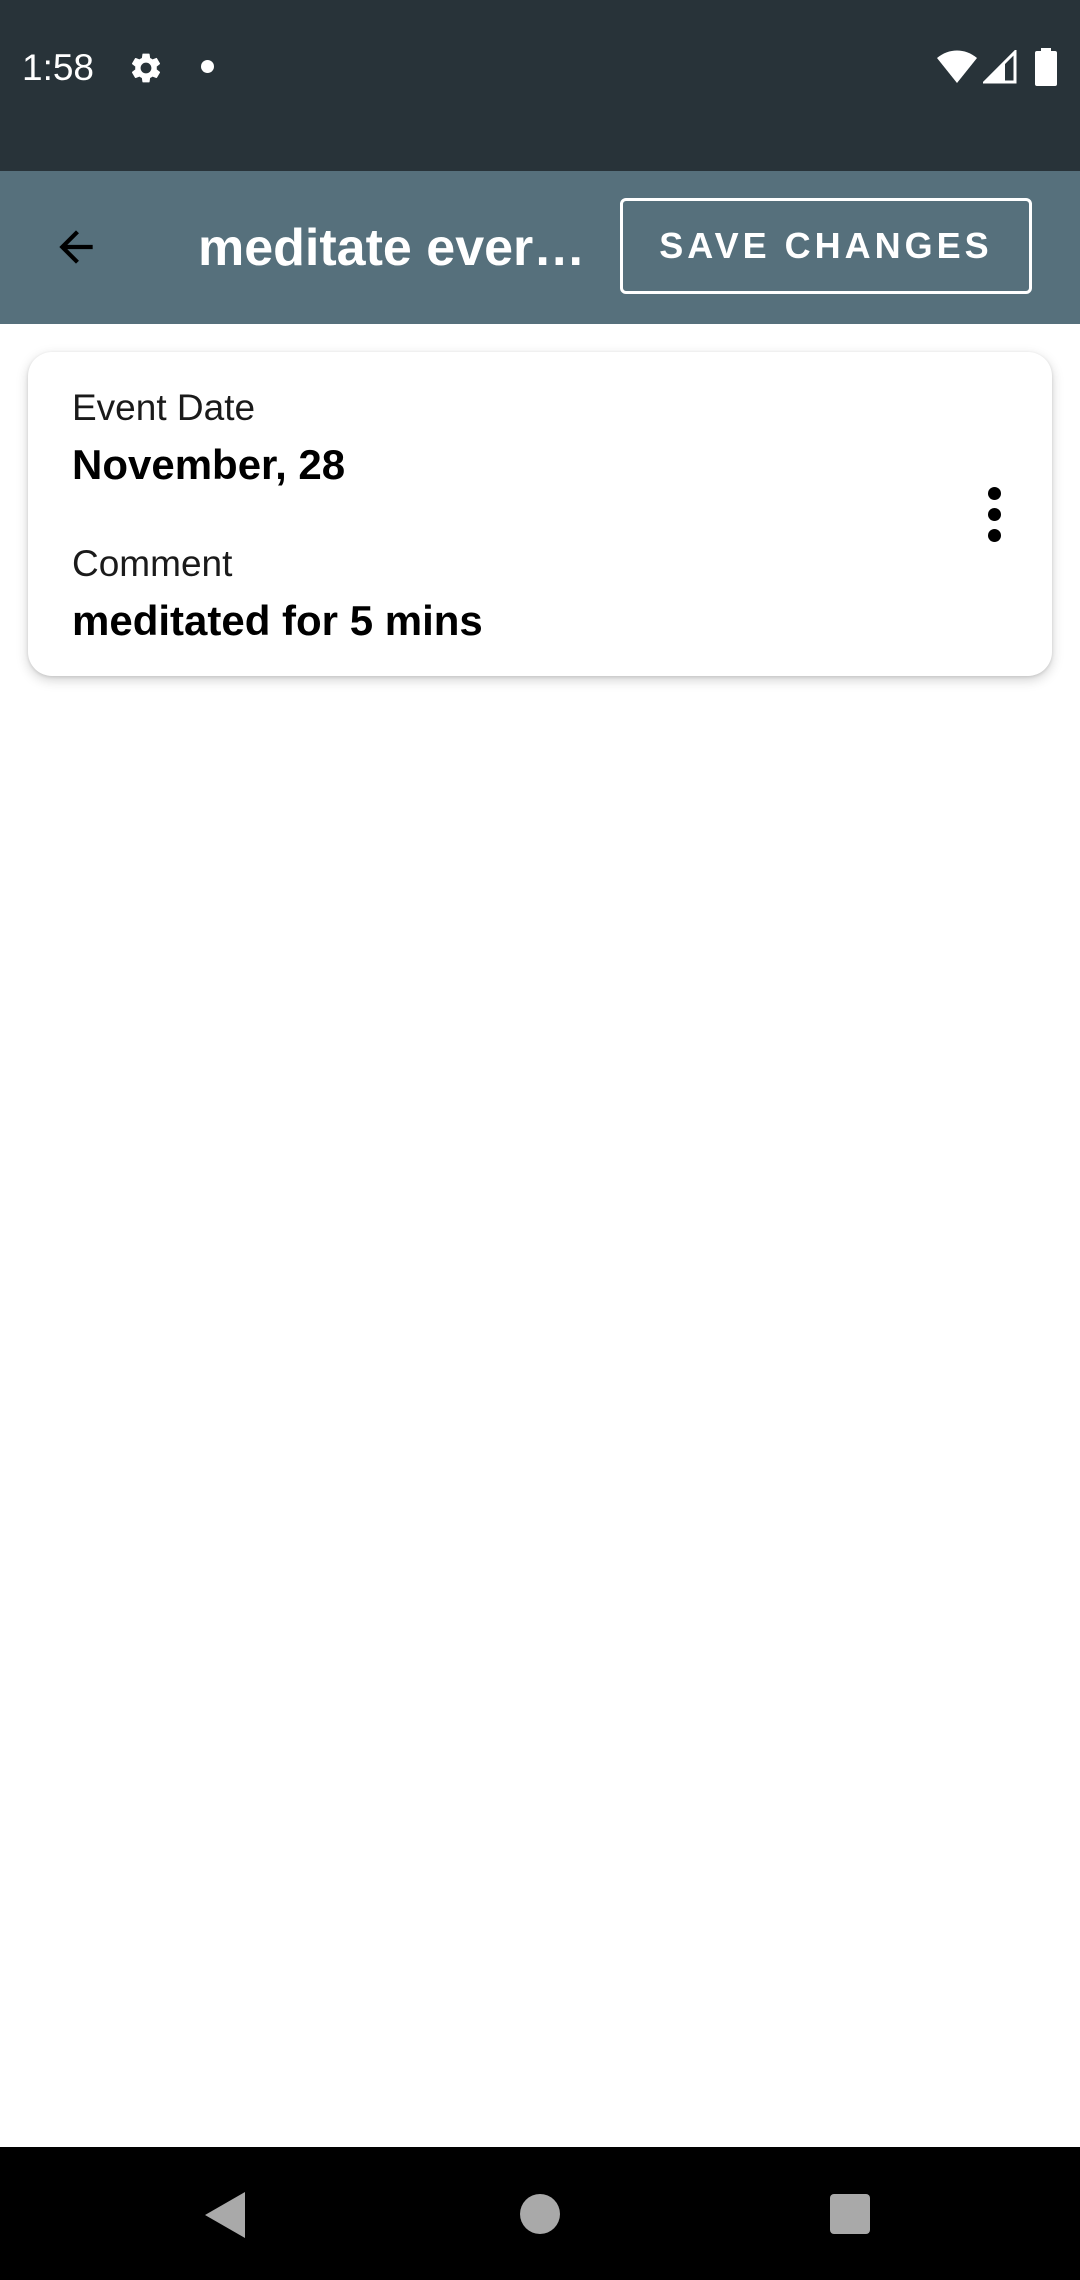  I want to click on save-changes-button: SAVE CHANGES, so click(826, 246).